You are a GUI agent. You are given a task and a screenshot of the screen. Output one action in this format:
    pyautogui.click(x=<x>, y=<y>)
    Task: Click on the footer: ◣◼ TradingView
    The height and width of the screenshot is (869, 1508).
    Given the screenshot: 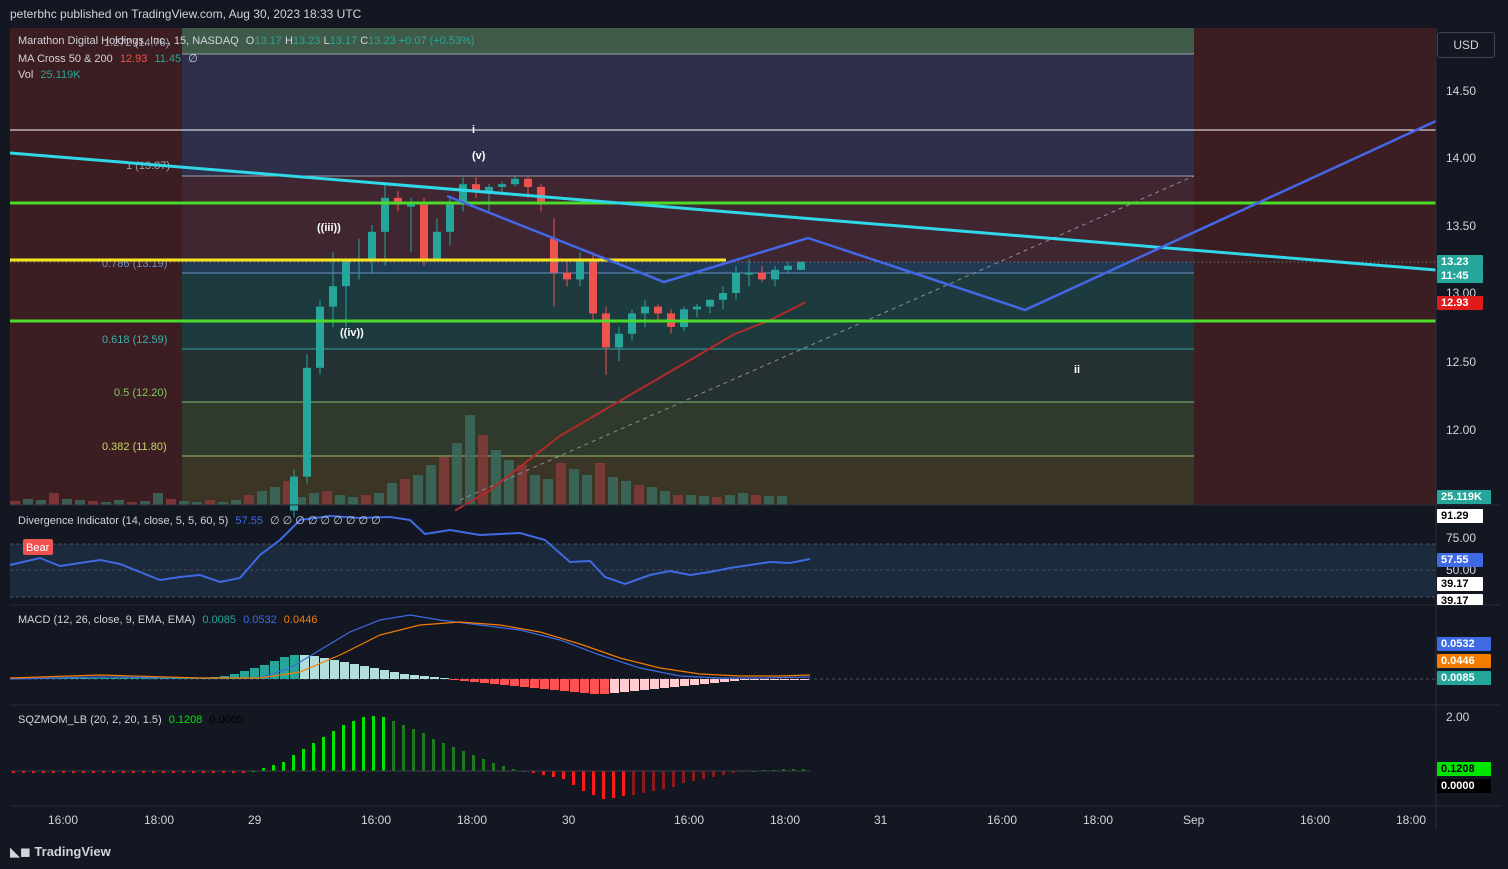 What is the action you would take?
    pyautogui.click(x=754, y=853)
    